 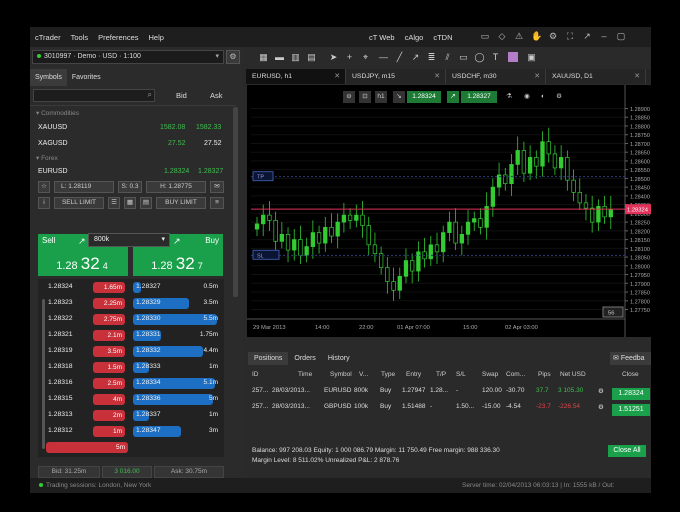 I want to click on column-header: Swap, so click(x=490, y=374).